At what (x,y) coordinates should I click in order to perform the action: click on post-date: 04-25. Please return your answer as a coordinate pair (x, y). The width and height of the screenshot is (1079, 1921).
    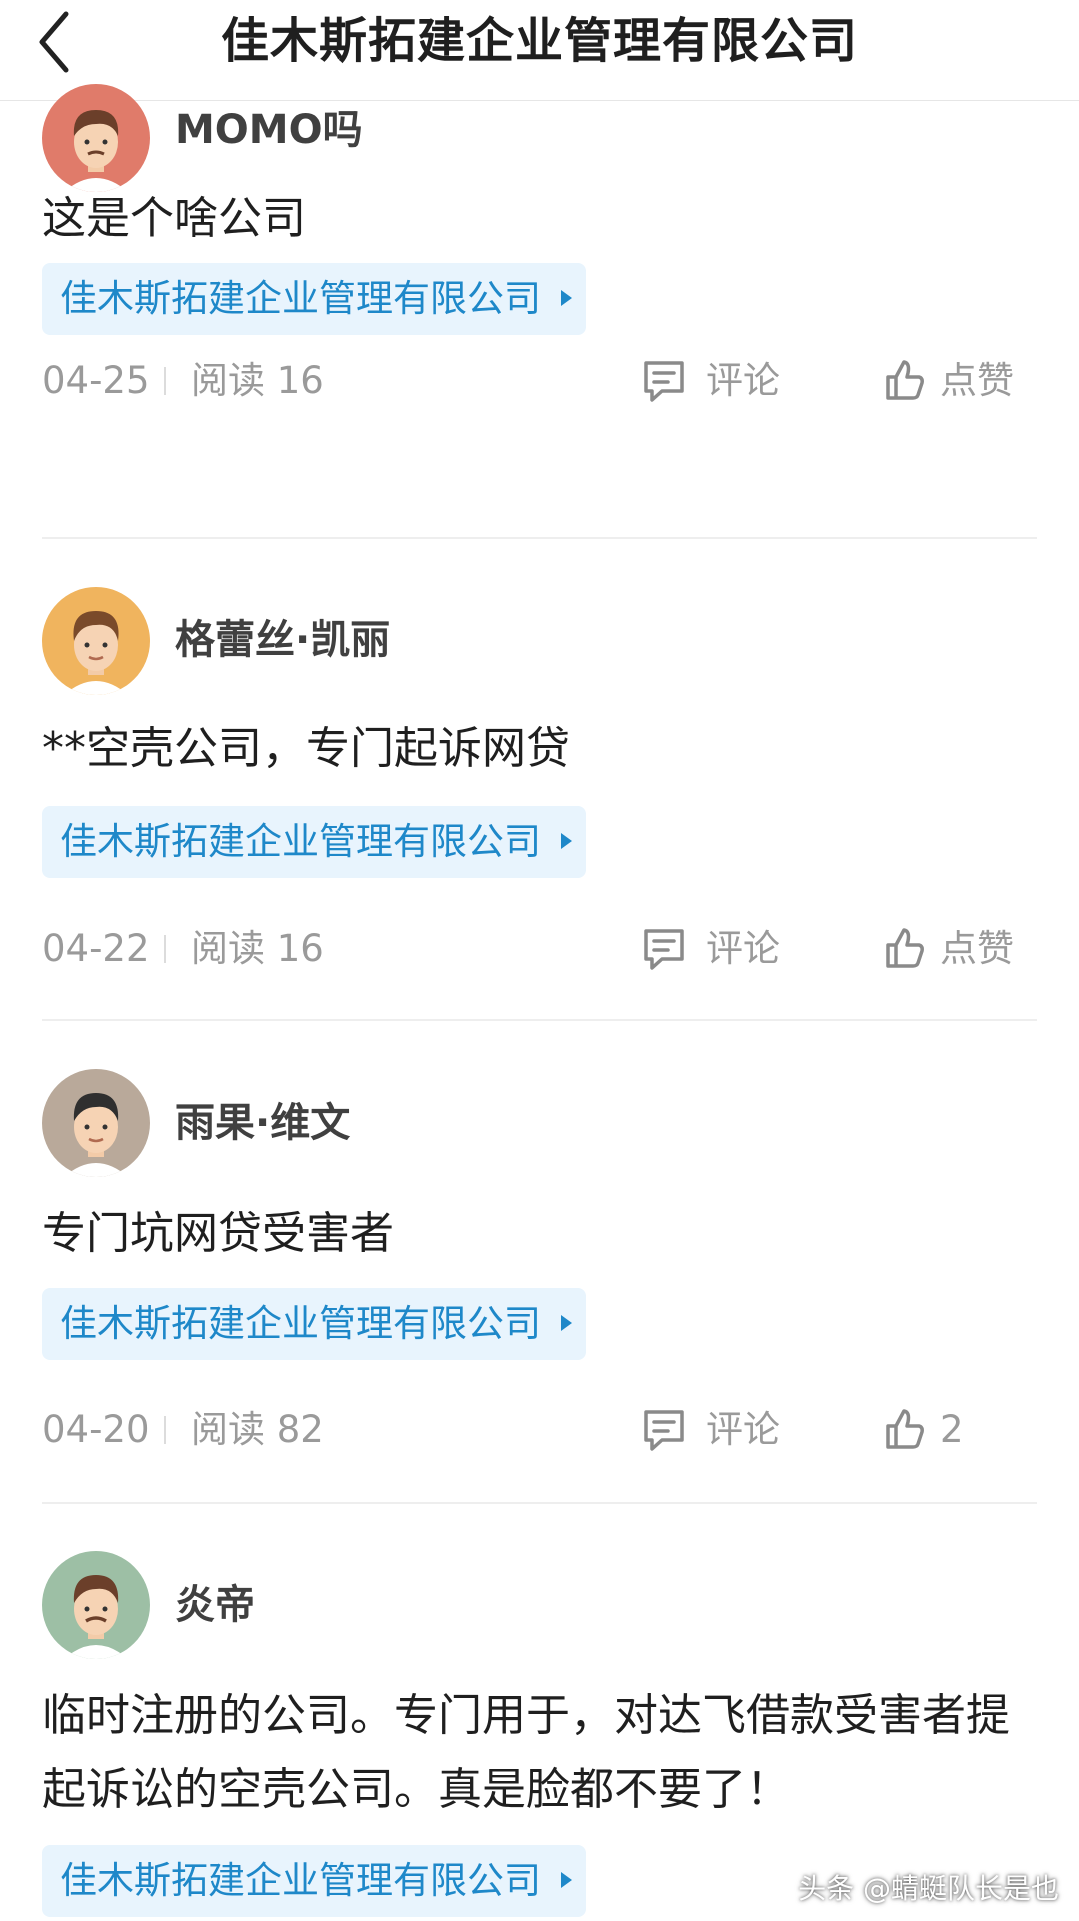
    Looking at the image, I should click on (96, 380).